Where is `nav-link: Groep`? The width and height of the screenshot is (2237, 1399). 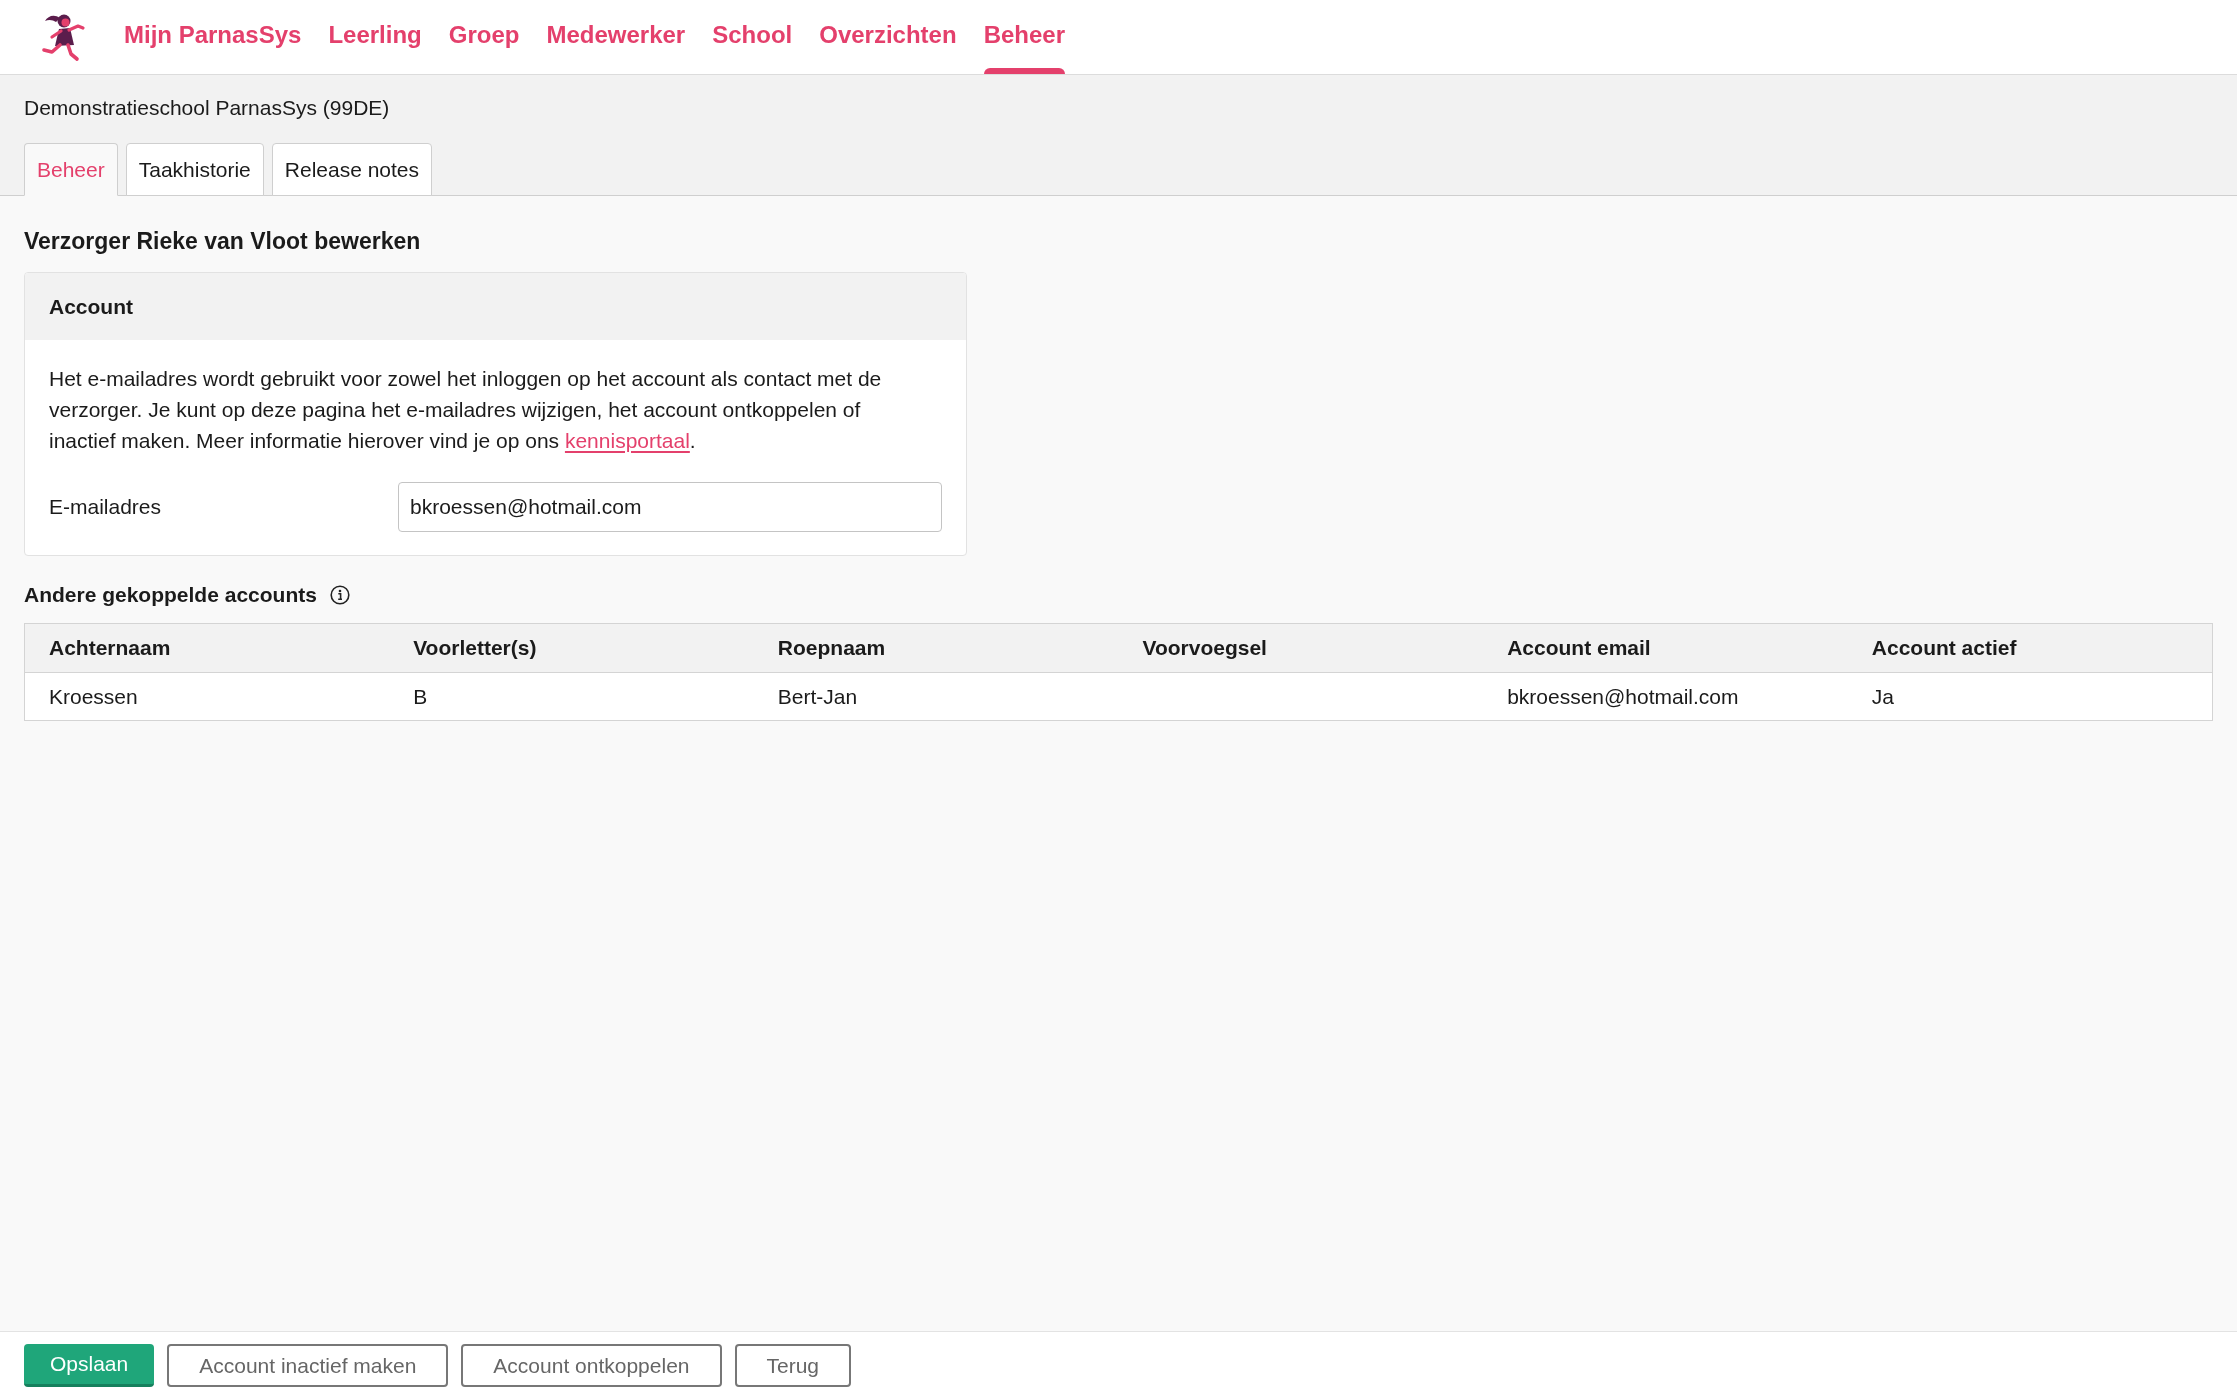 nav-link: Groep is located at coordinates (484, 37).